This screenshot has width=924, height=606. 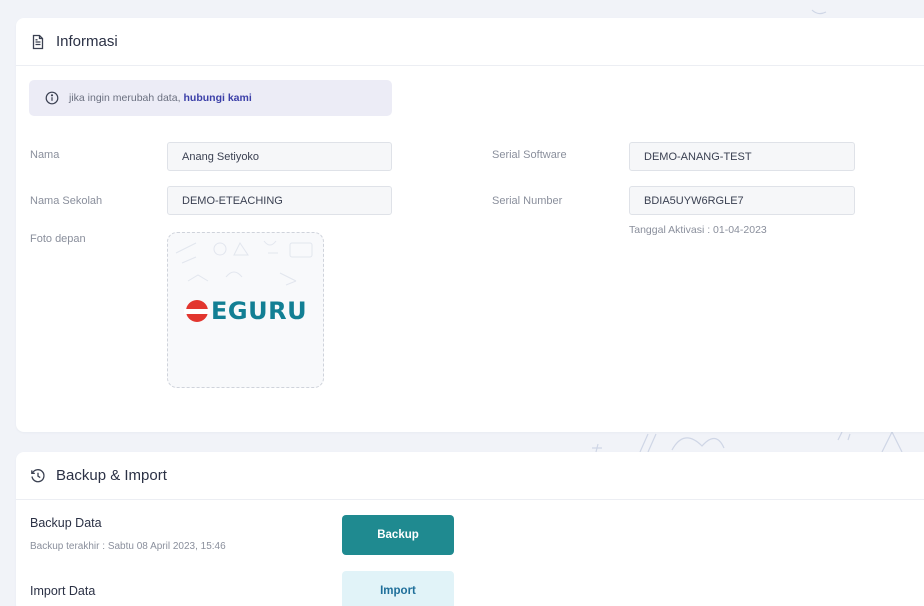 I want to click on doodle-pattern, so click(x=244, y=263).